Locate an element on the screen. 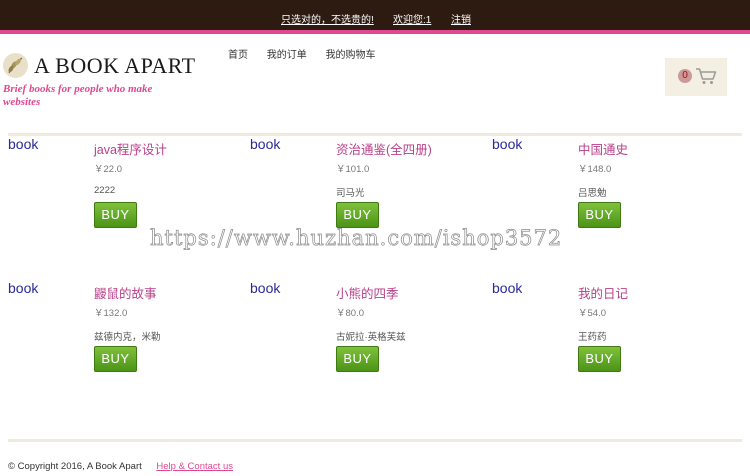 This screenshot has width=750, height=476. product-author: 王药药 is located at coordinates (592, 337).